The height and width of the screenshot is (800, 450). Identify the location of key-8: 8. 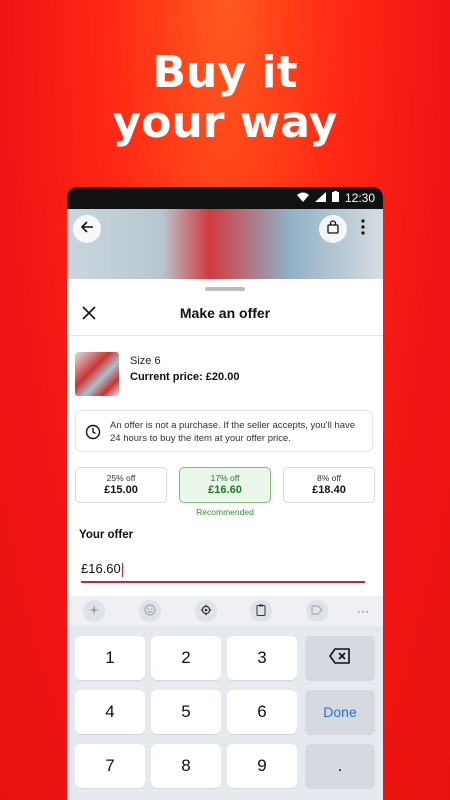
(186, 766).